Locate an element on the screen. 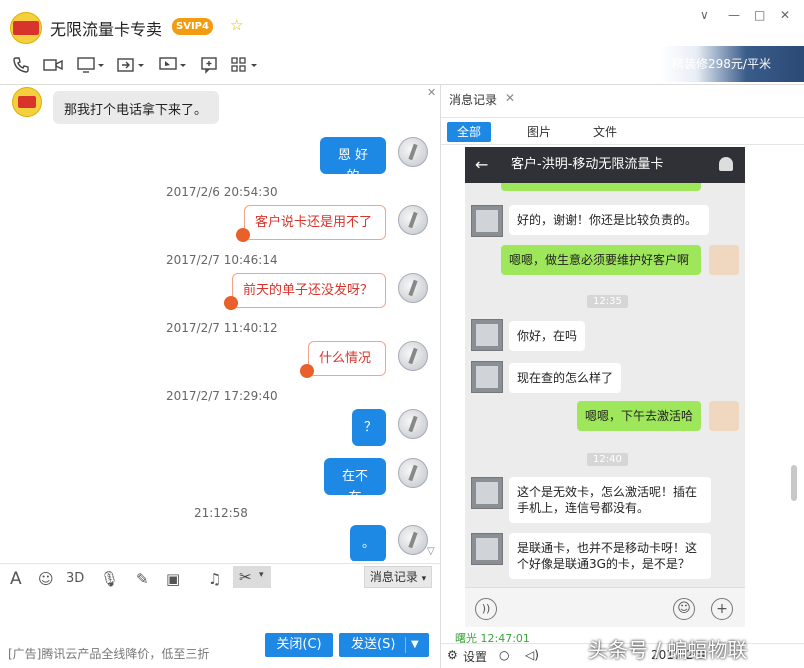 The image size is (804, 668). filter-bar: 全部 图片 文件 is located at coordinates (622, 131).